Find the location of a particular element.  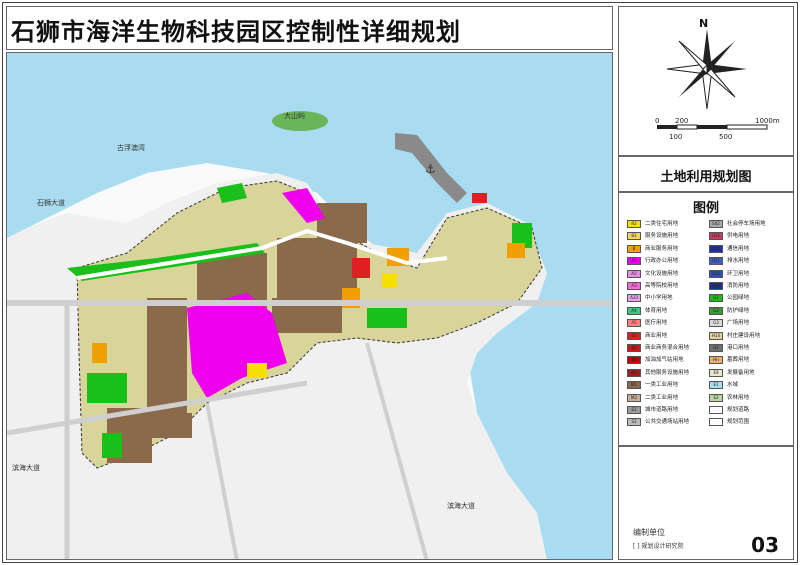

label-island: 大山屿 is located at coordinates (294, 116).